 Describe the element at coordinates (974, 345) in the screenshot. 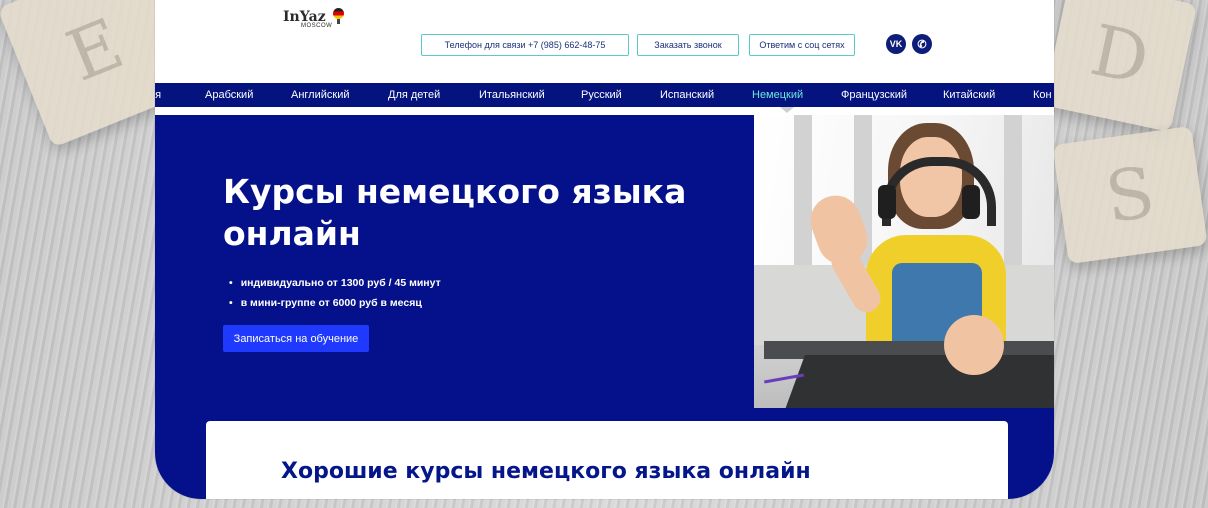

I see `typing-hand` at that location.